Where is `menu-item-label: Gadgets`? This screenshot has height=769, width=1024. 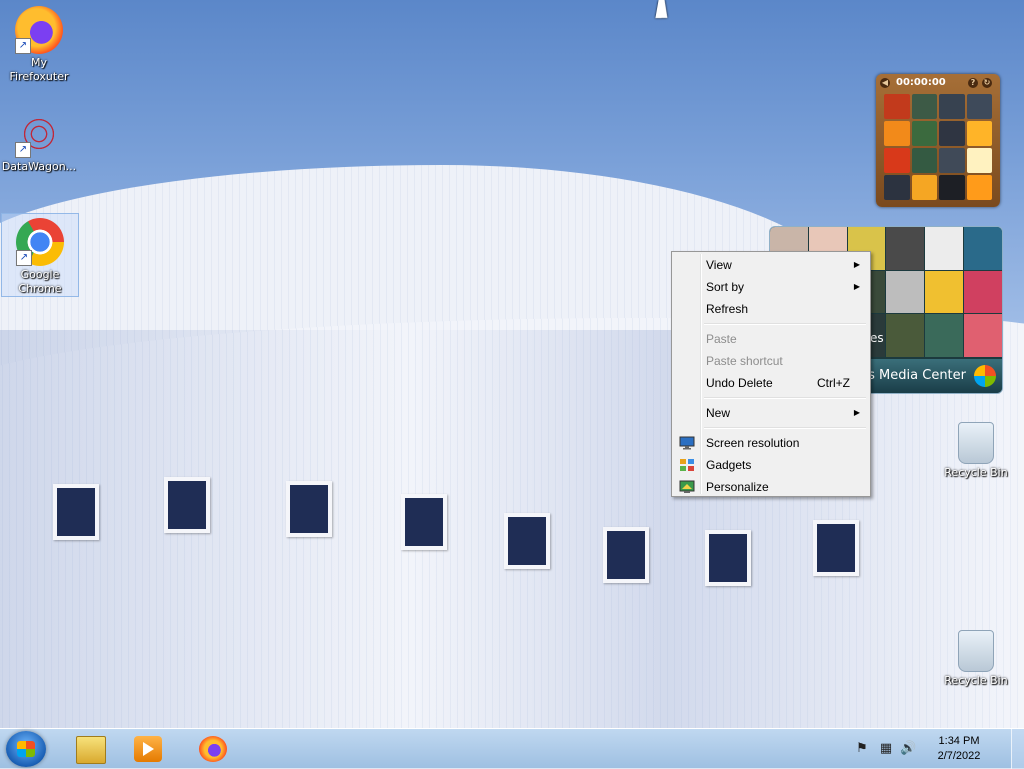 menu-item-label: Gadgets is located at coordinates (729, 465).